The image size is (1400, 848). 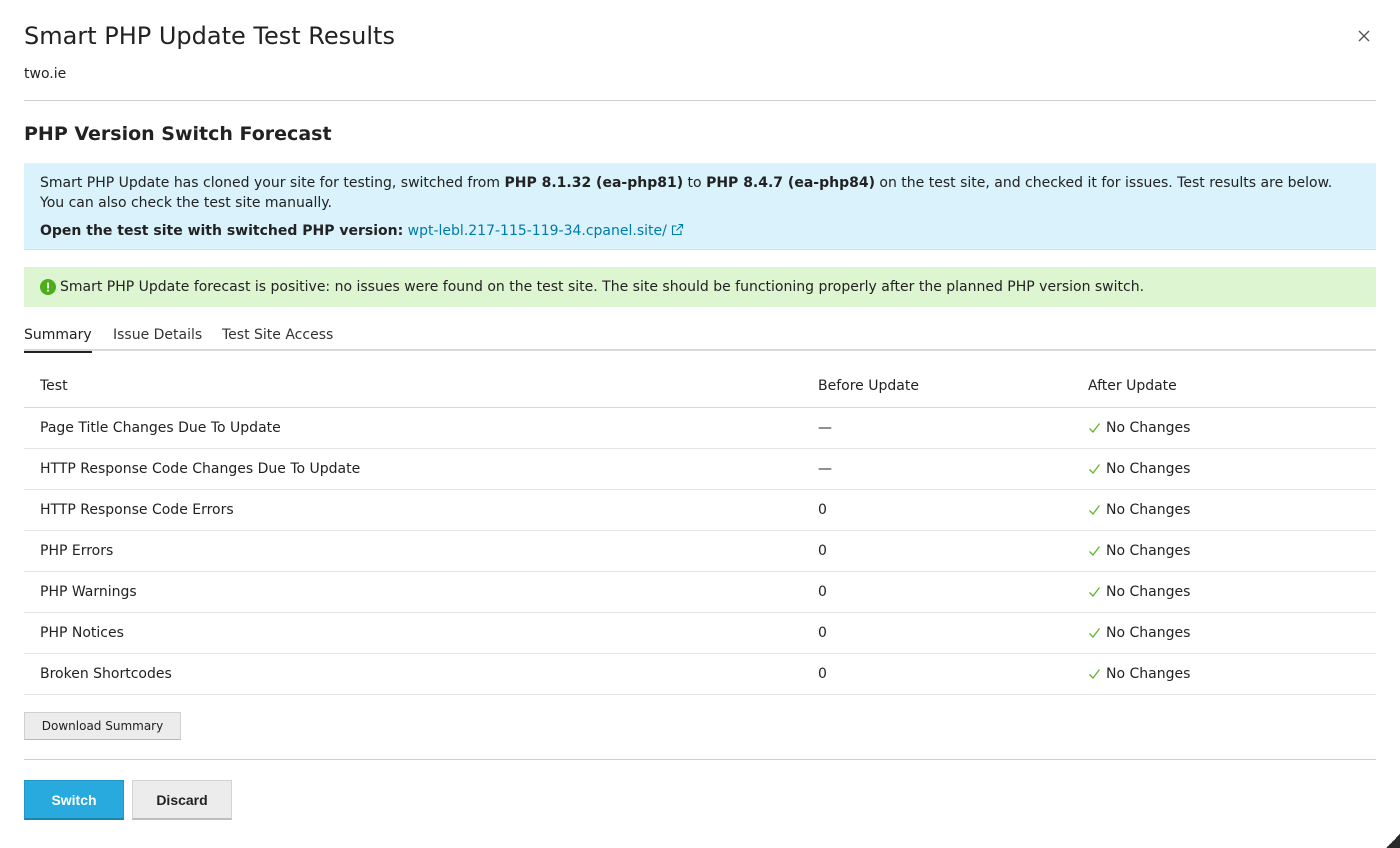 What do you see at coordinates (700, 759) in the screenshot?
I see `footer-divider` at bounding box center [700, 759].